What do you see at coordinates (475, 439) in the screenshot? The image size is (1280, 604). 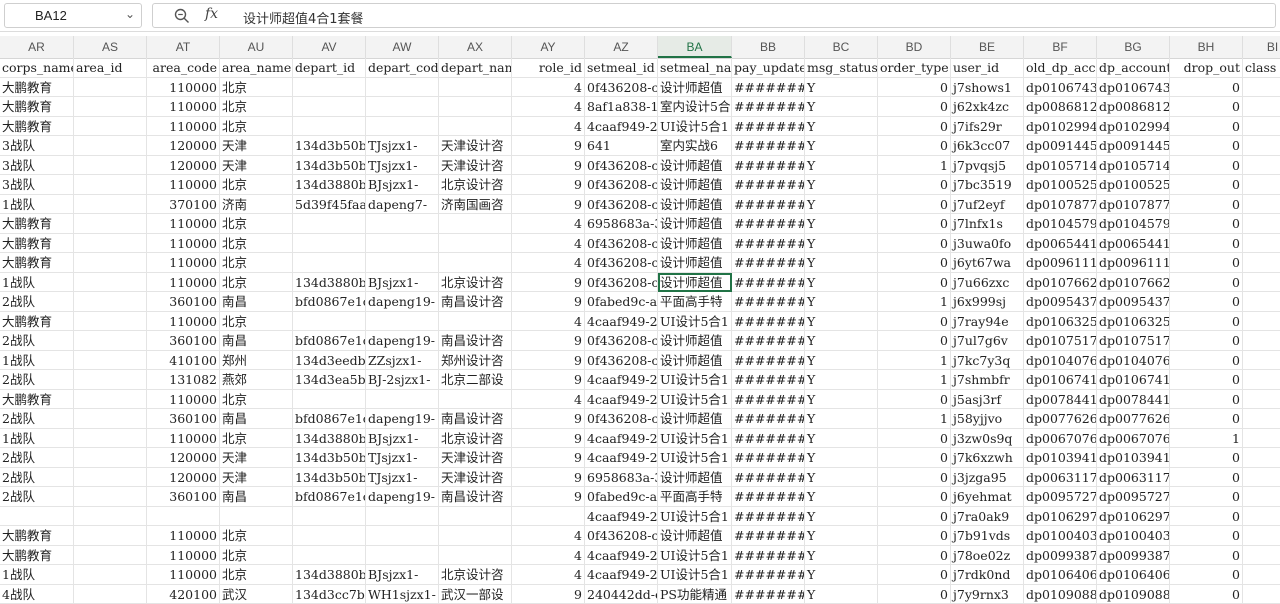 I see `cell-ax: 北京设计咨` at bounding box center [475, 439].